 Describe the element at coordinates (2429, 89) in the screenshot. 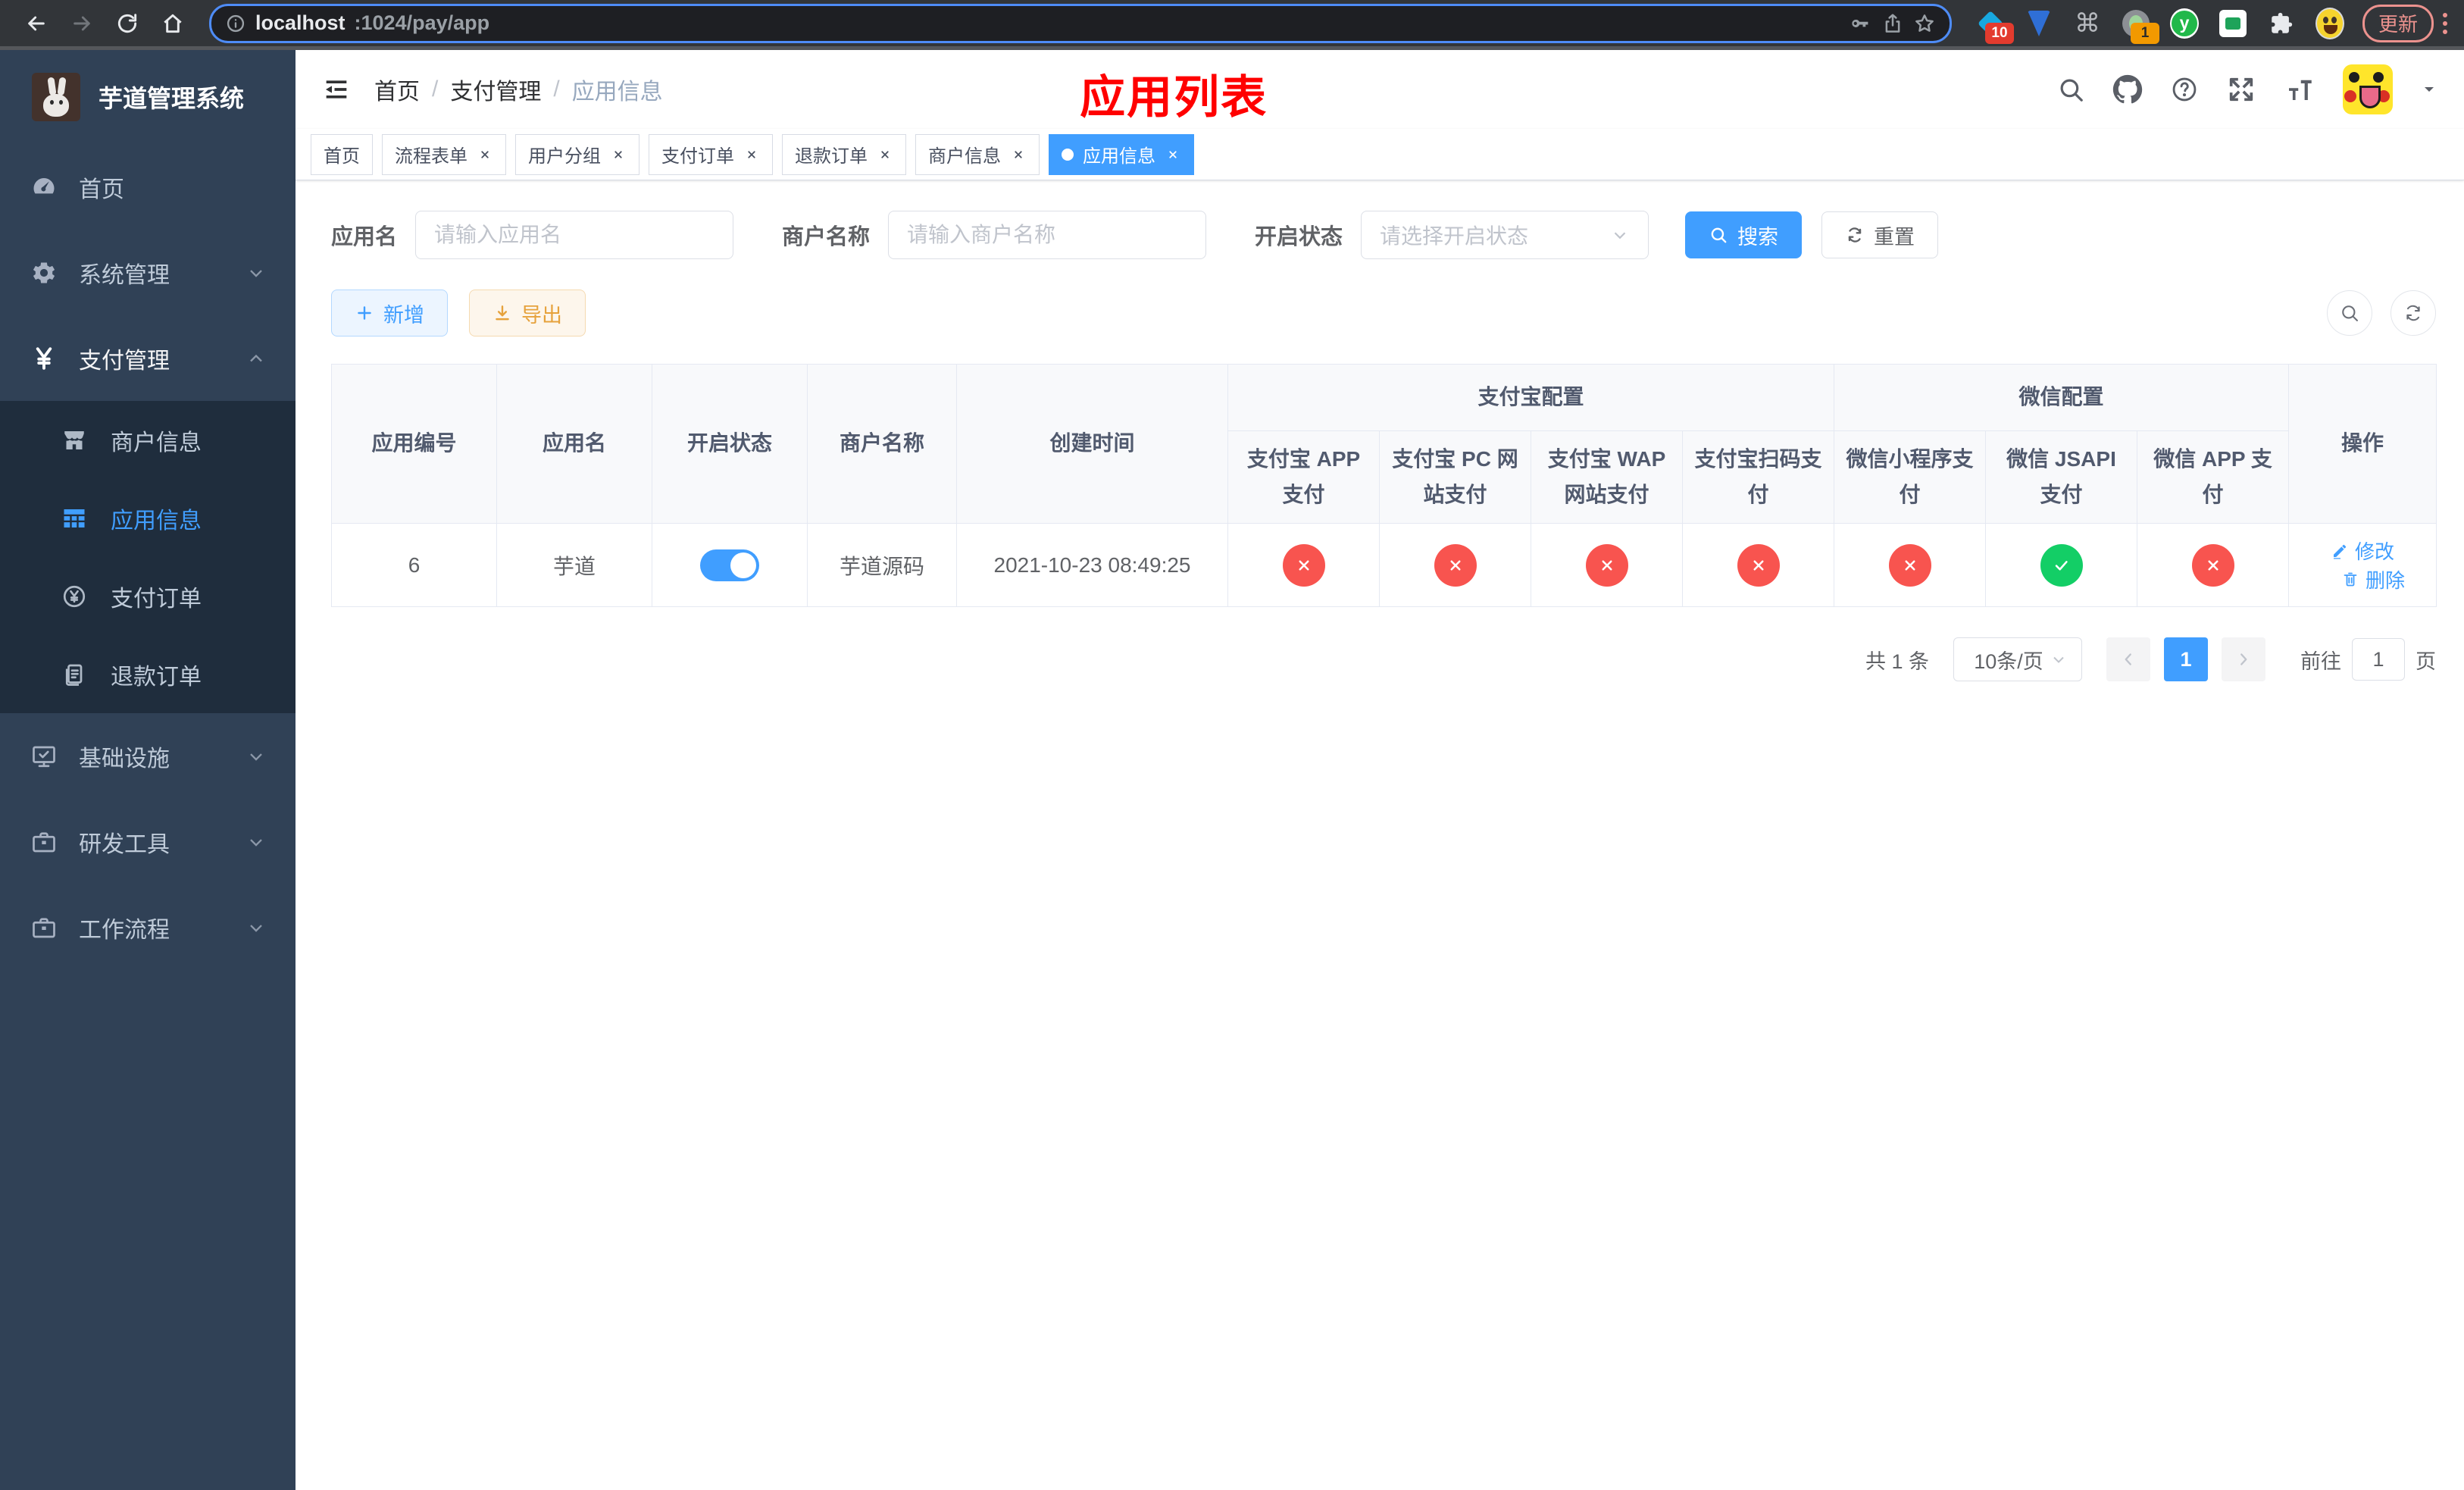

I see `avatar-caret-icon` at that location.